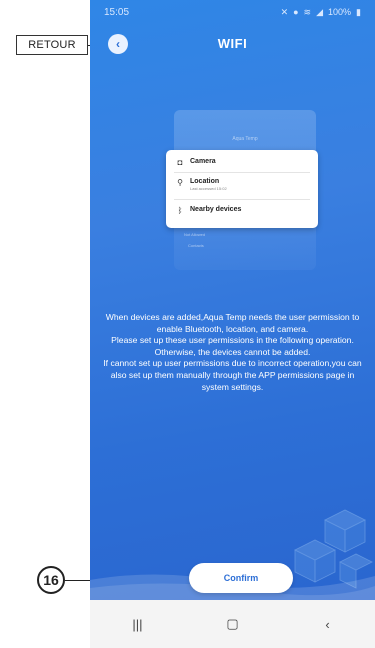  Describe the element at coordinates (216, 209) in the screenshot. I see `permission-label: Nearby devices` at that location.